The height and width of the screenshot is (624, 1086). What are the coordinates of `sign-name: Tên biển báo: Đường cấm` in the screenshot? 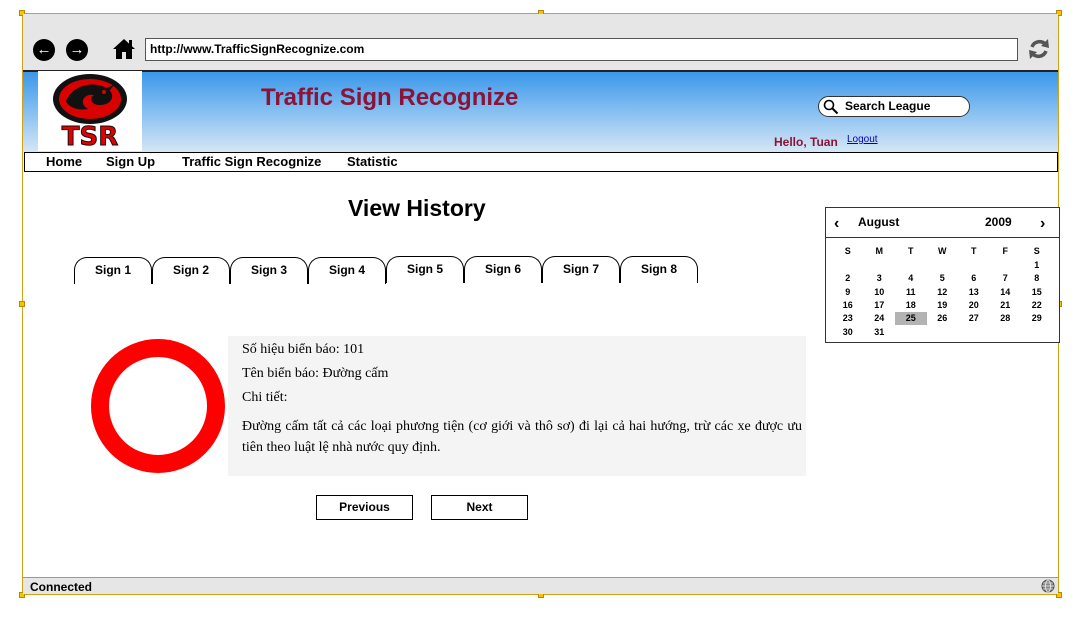 It's located at (315, 373).